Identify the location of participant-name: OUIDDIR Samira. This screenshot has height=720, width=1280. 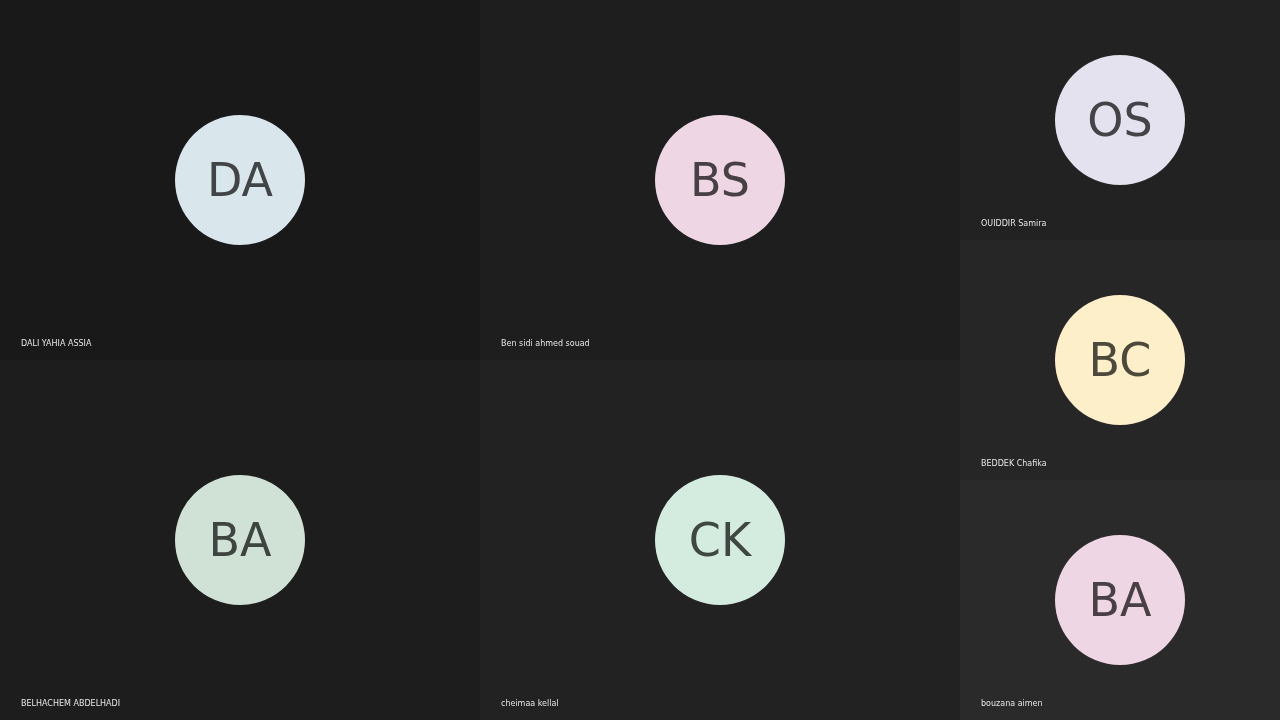
(1014, 224).